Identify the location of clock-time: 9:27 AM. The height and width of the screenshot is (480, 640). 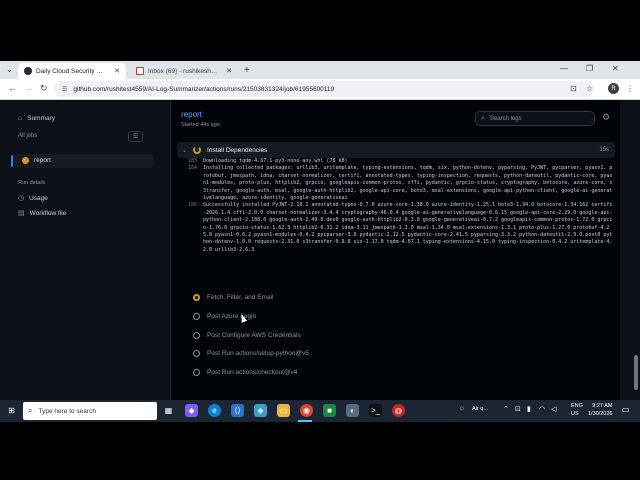
(602, 406).